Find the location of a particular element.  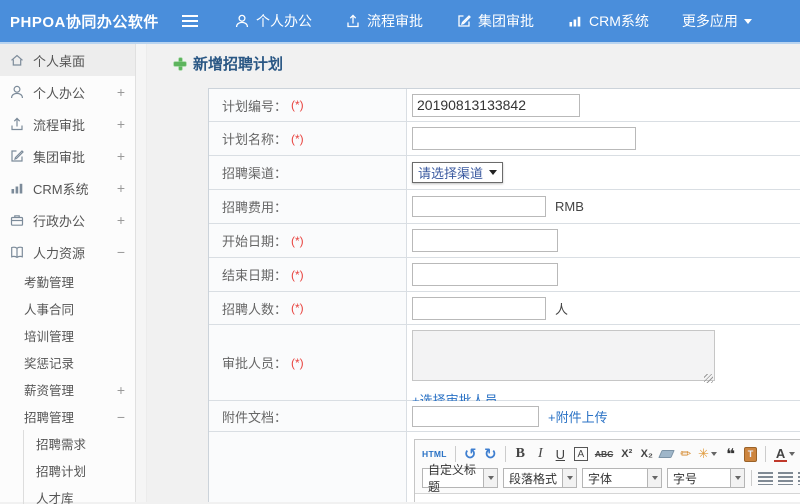

headcount-input is located at coordinates (479, 308).